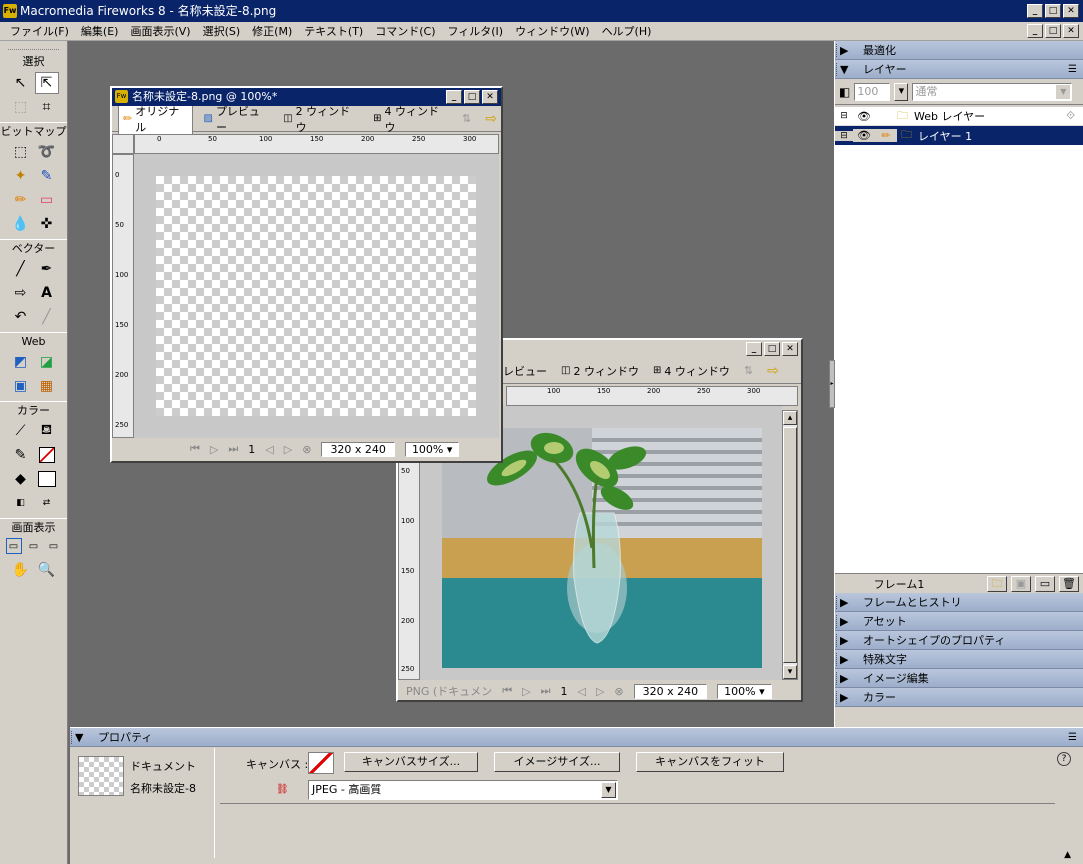 The height and width of the screenshot is (864, 1083). What do you see at coordinates (405, 31) in the screenshot?
I see `menu-commands: コマンド(C)` at bounding box center [405, 31].